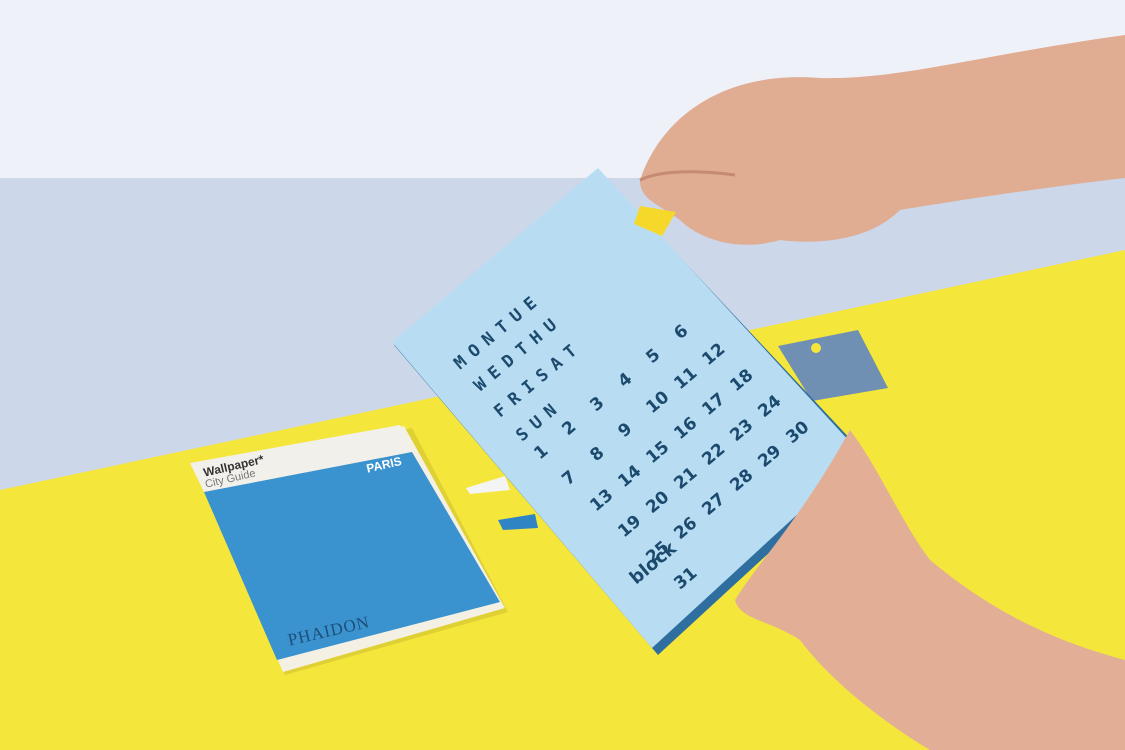  I want to click on calendar-day-number: 28, so click(741, 480).